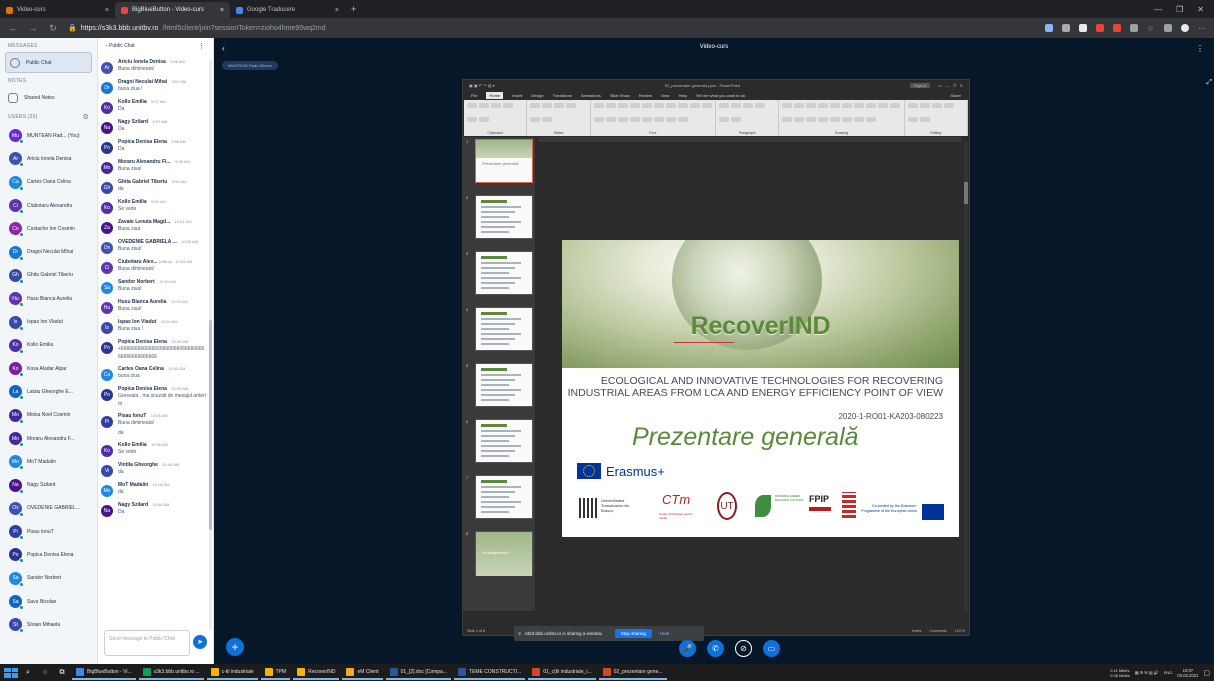 This screenshot has height=681, width=1214. What do you see at coordinates (57, 10) in the screenshot?
I see `tab-video-curs: Video-curs ×` at bounding box center [57, 10].